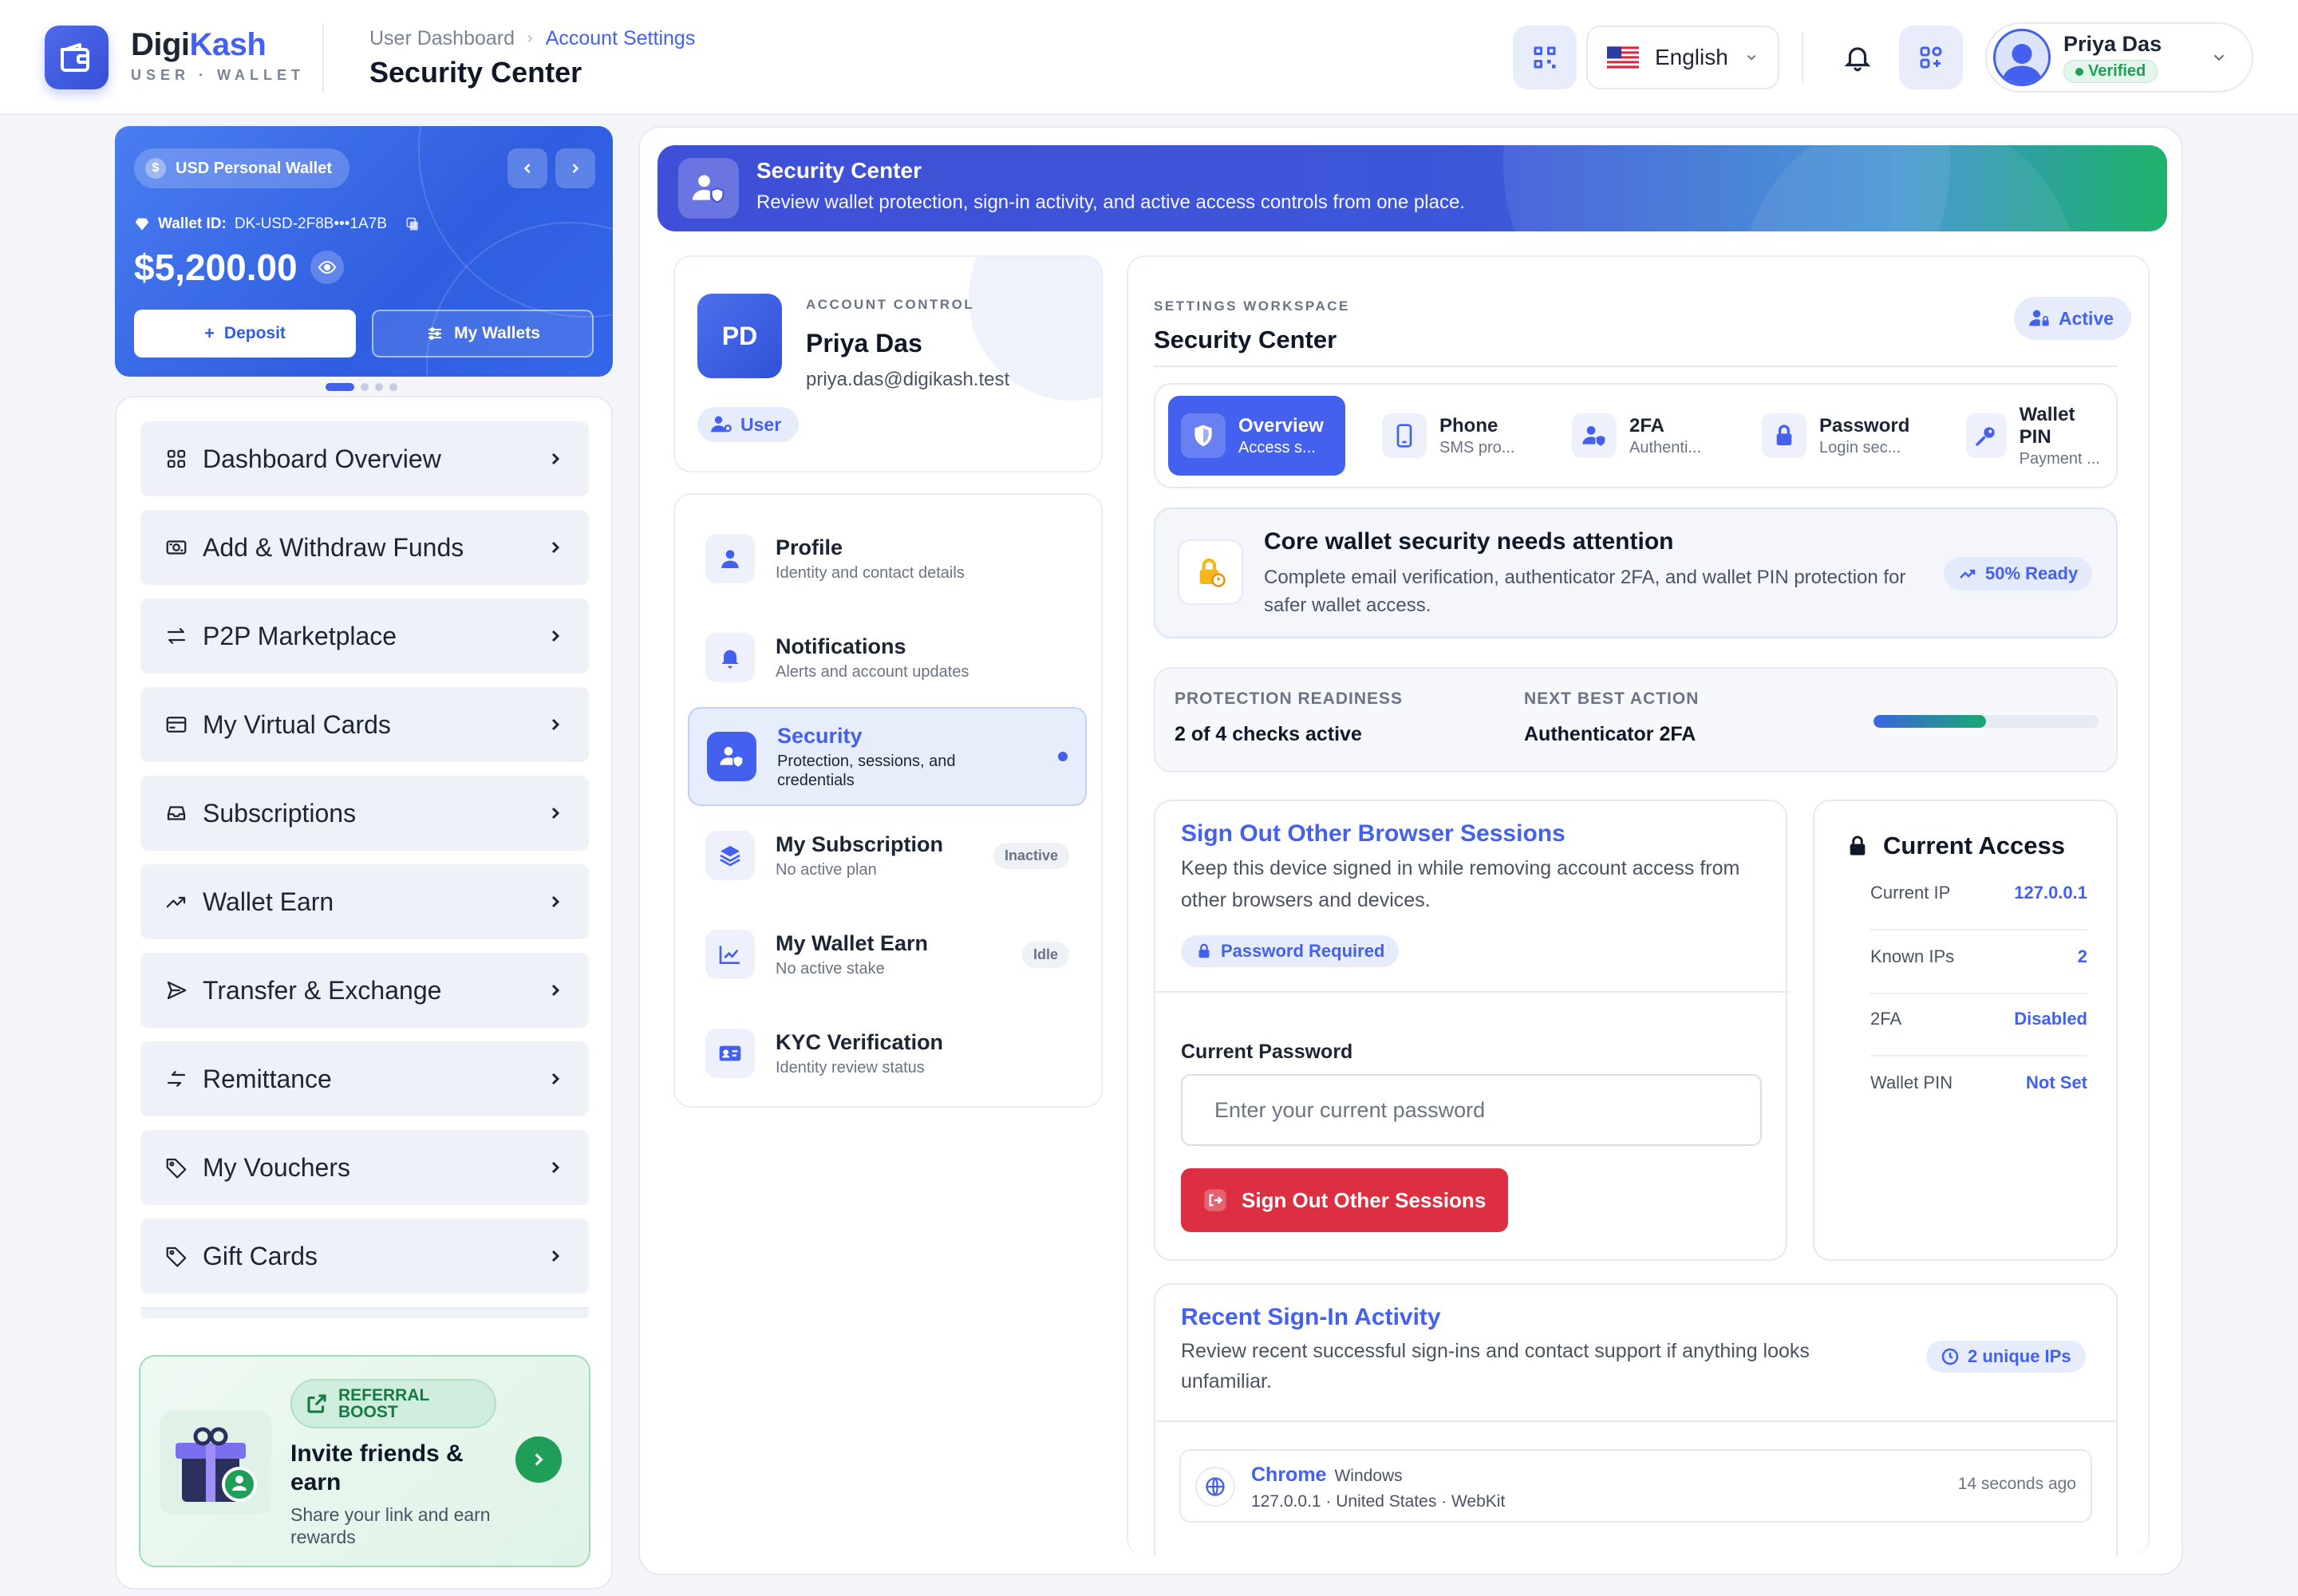  Describe the element at coordinates (365, 1078) in the screenshot. I see `sidebar-item-remittance: Remittance` at that location.